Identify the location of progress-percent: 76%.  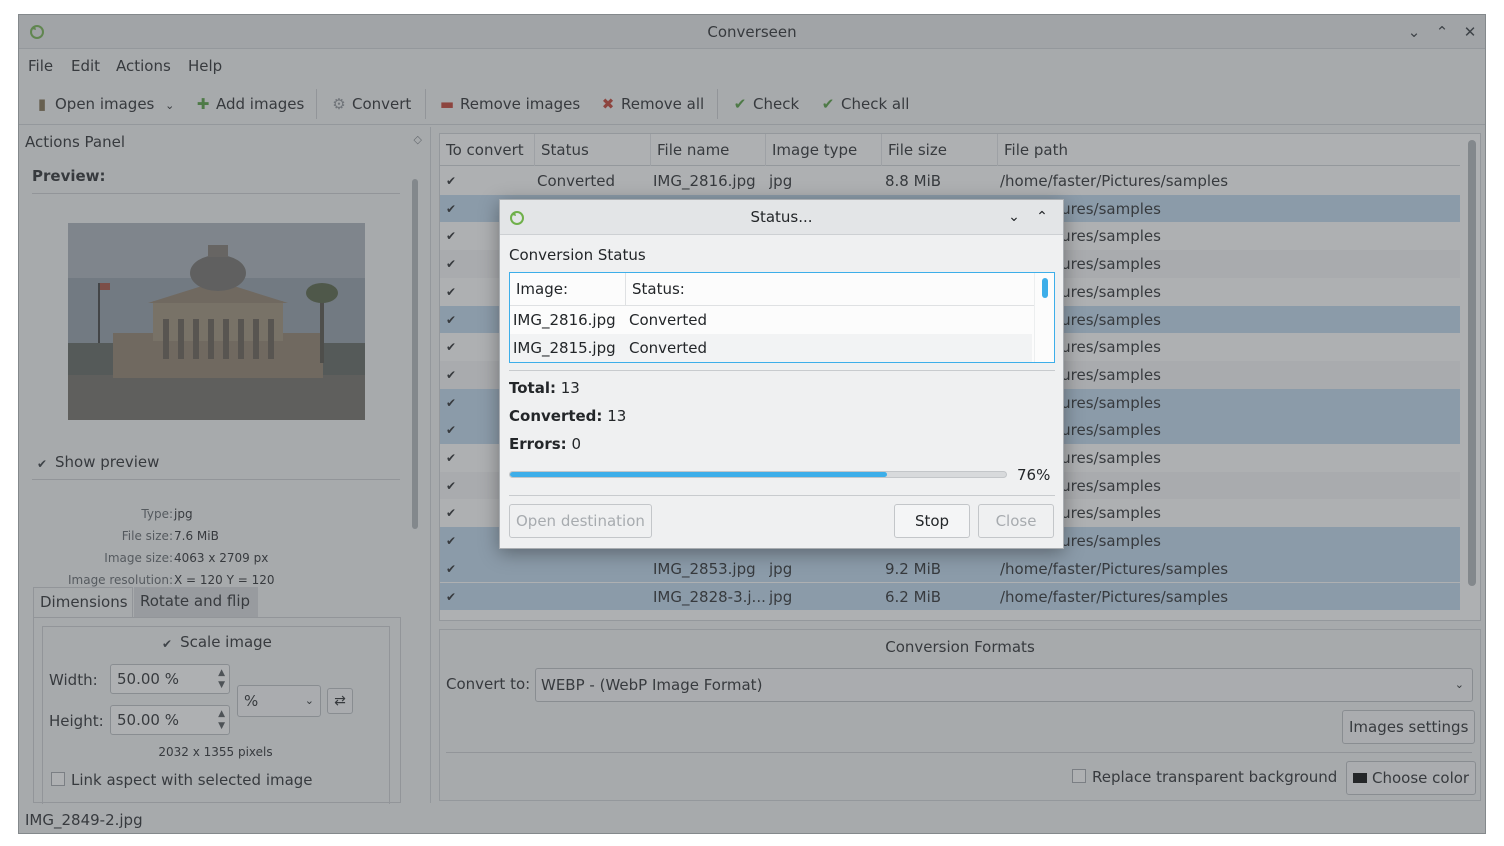
(1034, 475).